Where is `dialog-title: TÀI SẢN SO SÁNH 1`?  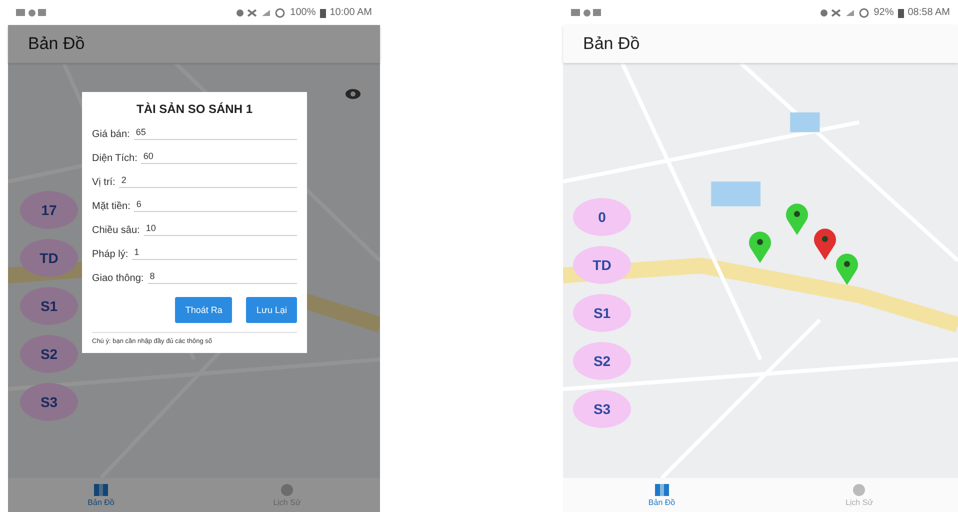 dialog-title: TÀI SẢN SO SÁNH 1 is located at coordinates (194, 109).